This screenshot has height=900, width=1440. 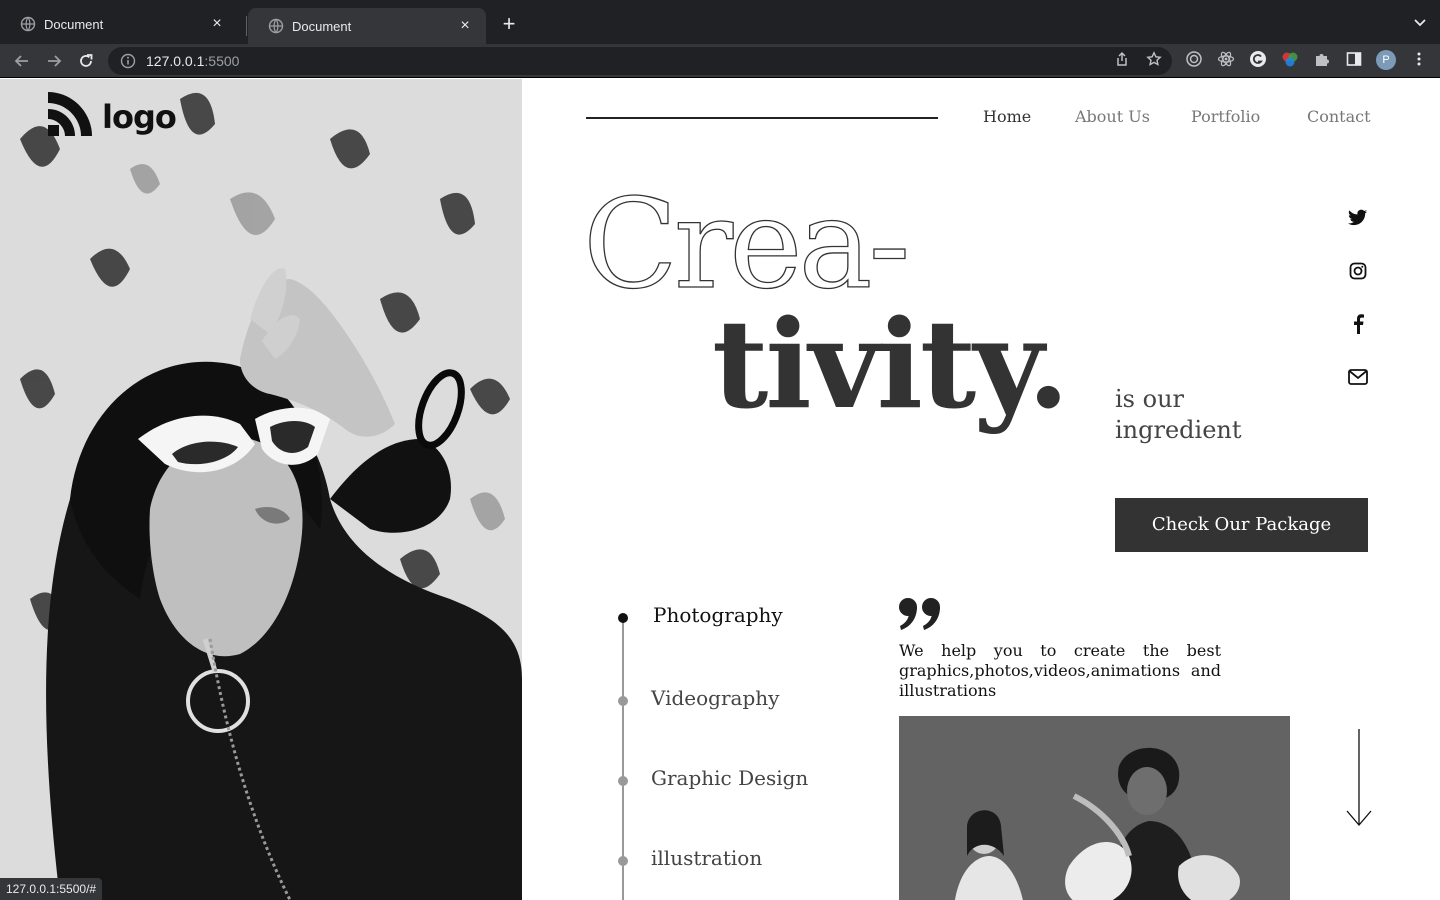 What do you see at coordinates (1122, 59) in the screenshot?
I see `share-icon` at bounding box center [1122, 59].